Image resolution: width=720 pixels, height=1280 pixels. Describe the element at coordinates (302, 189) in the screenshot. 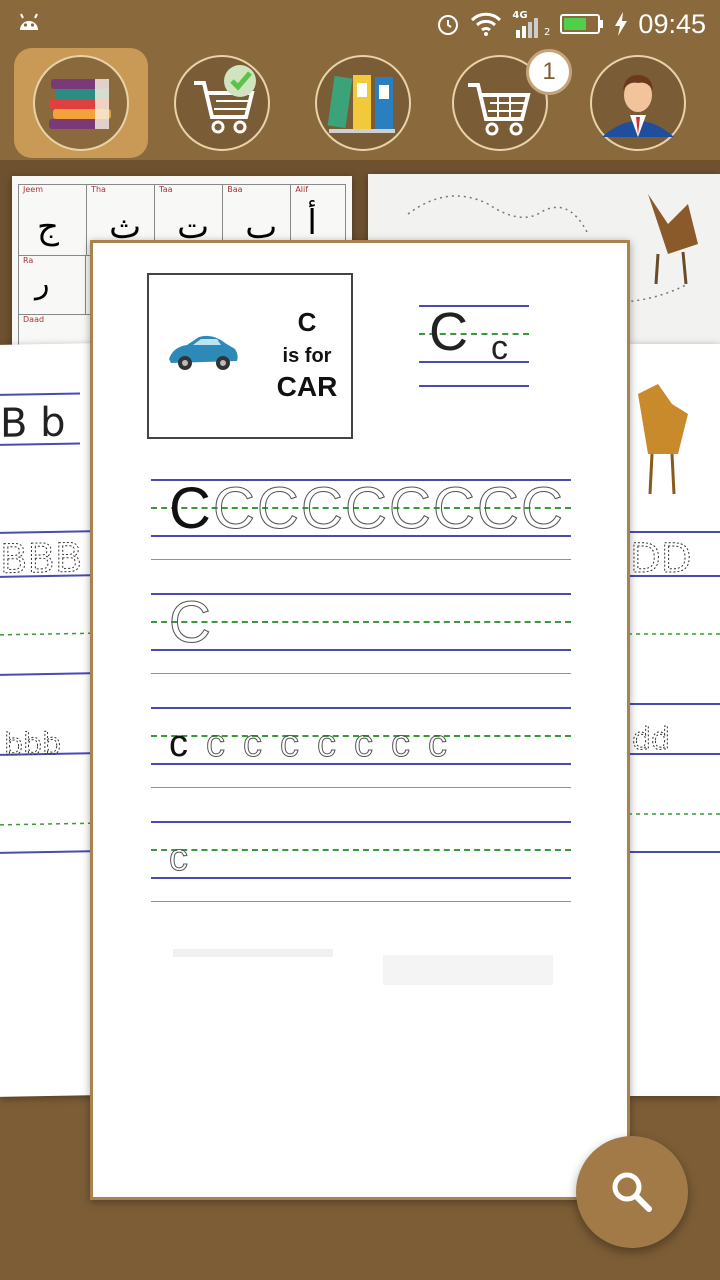

I see `grid-header: Alif` at that location.